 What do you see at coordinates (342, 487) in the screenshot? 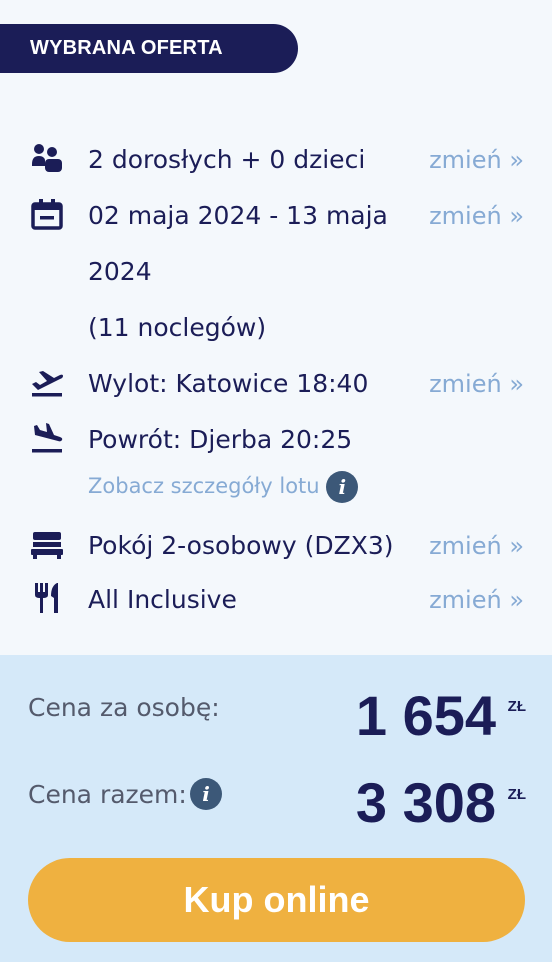
I see `info-icon: i` at bounding box center [342, 487].